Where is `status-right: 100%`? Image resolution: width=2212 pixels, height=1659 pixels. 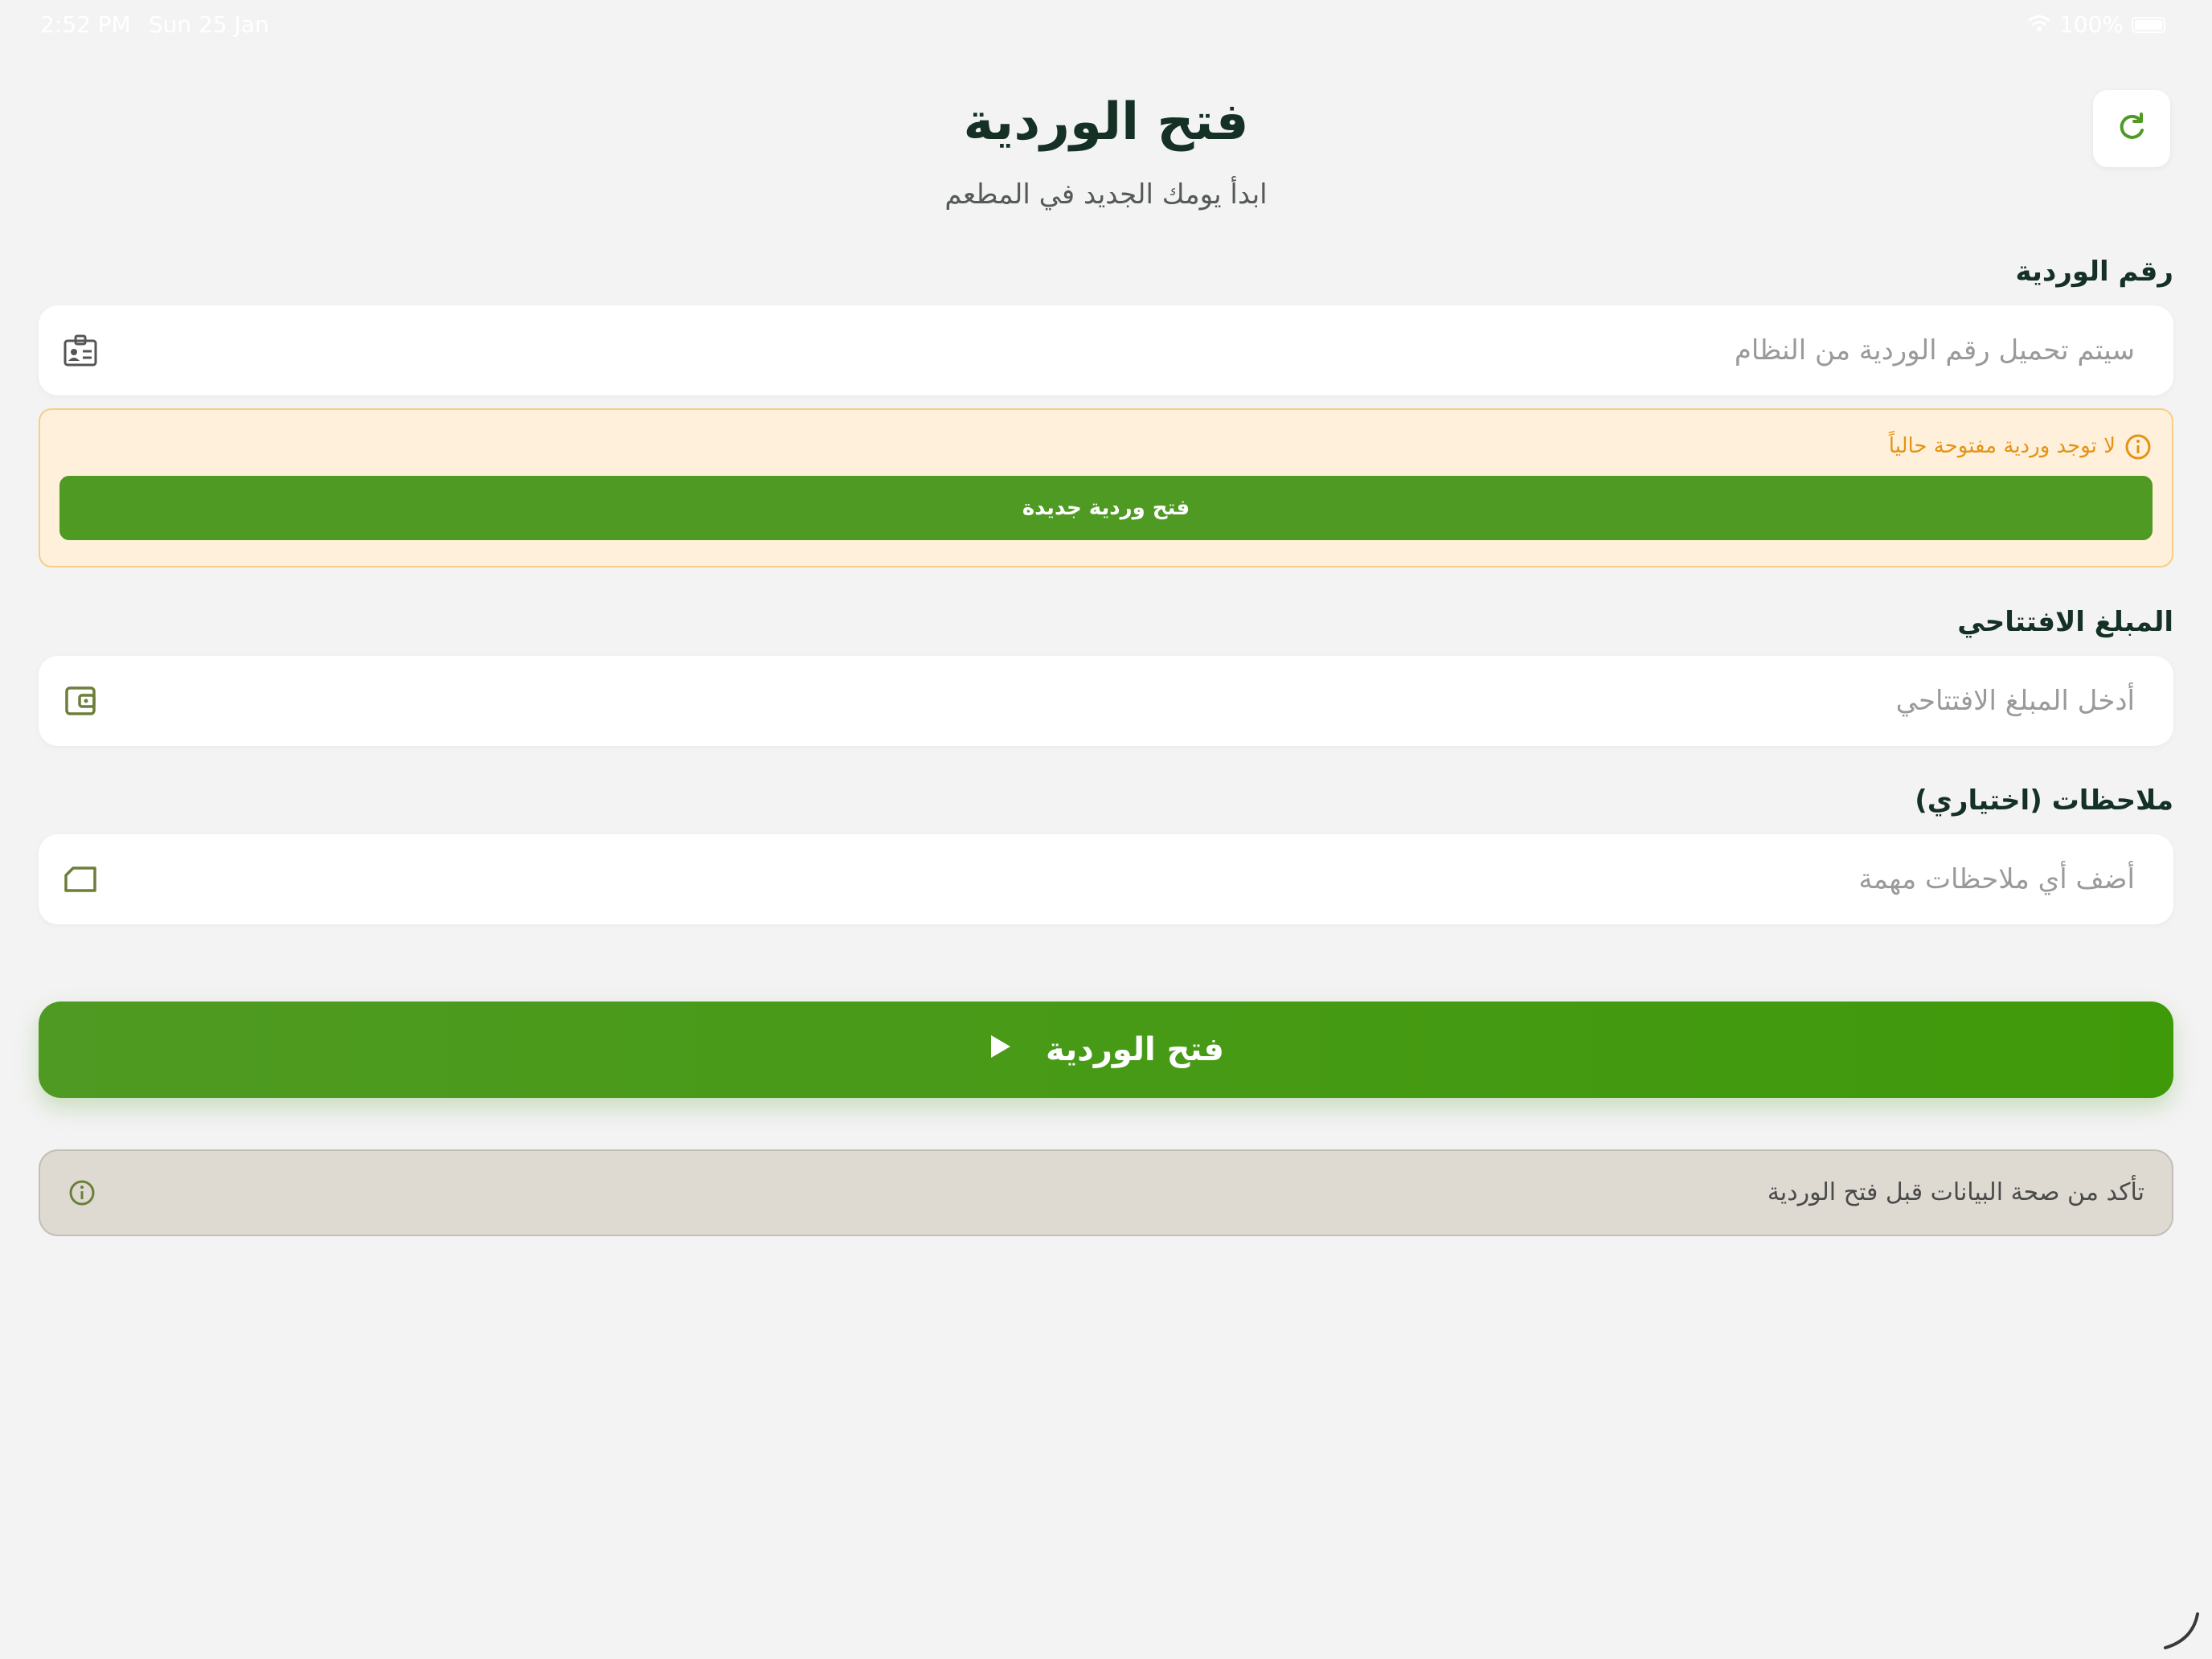
status-right: 100% is located at coordinates (2096, 24).